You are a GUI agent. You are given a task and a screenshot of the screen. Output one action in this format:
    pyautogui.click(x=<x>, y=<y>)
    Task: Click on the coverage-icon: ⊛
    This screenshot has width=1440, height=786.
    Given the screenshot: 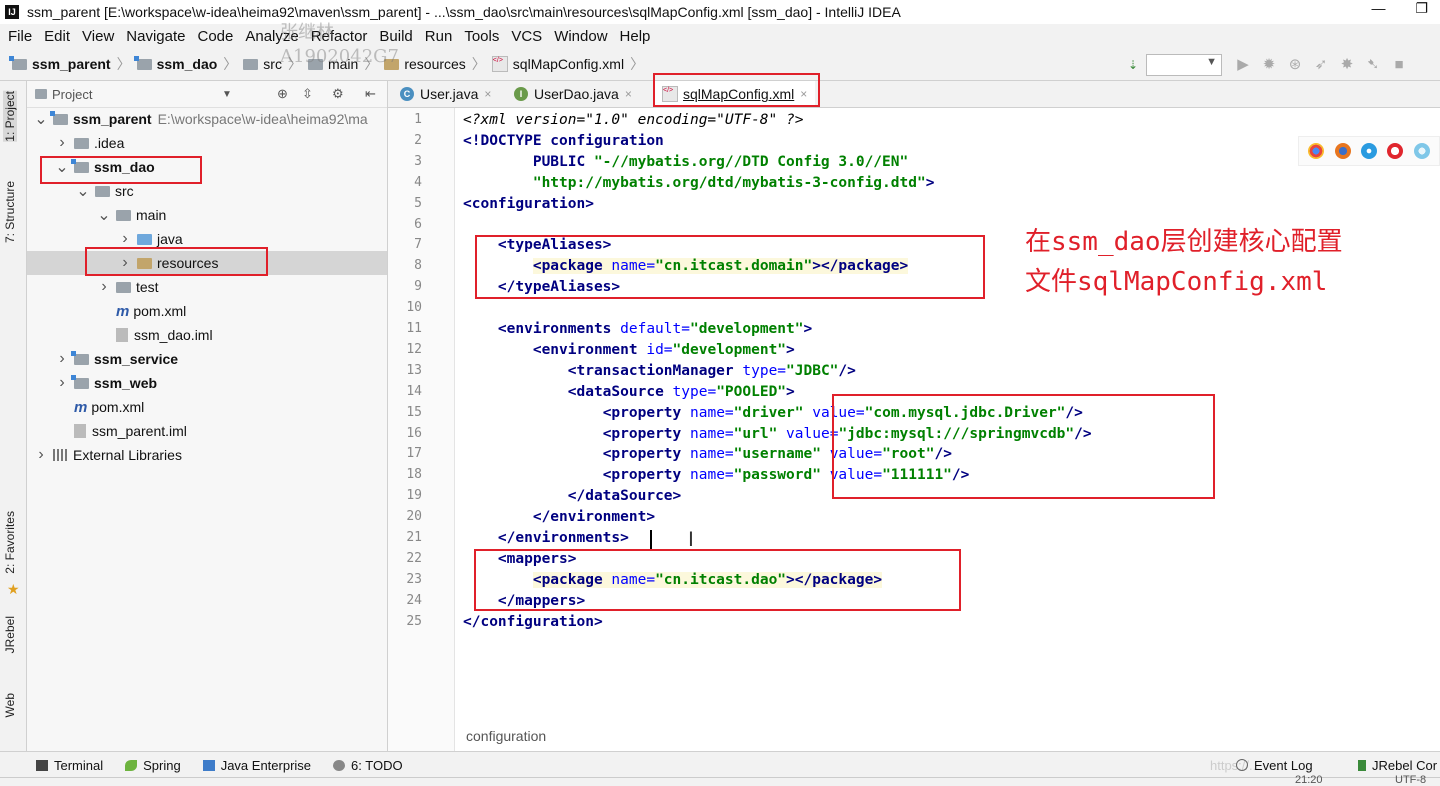 What is the action you would take?
    pyautogui.click(x=1295, y=65)
    